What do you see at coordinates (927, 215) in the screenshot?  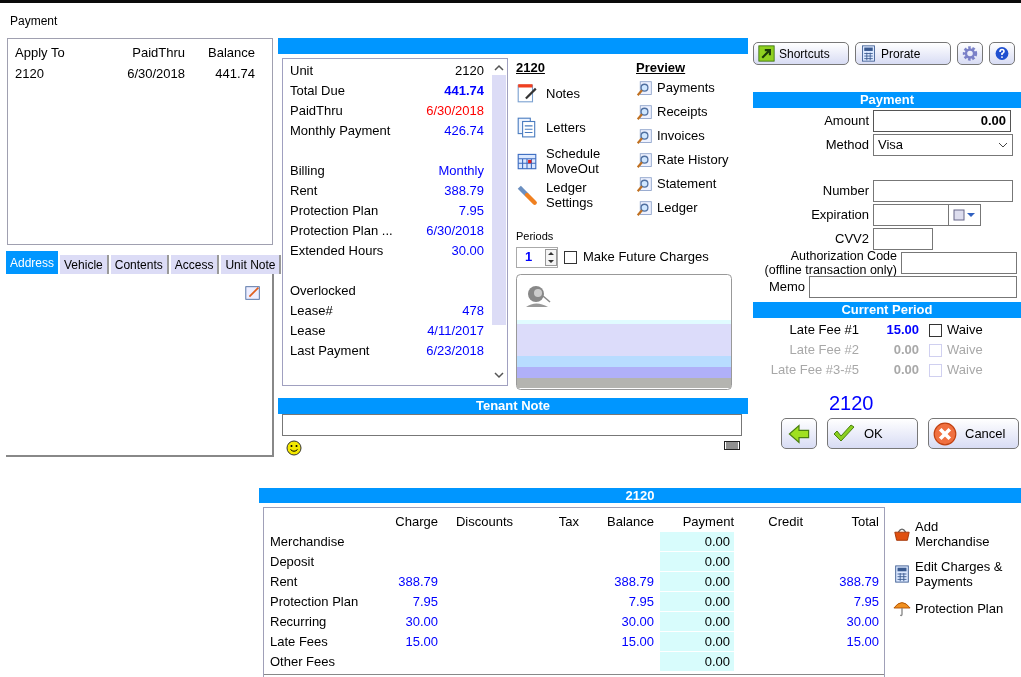 I see `expiration-field` at bounding box center [927, 215].